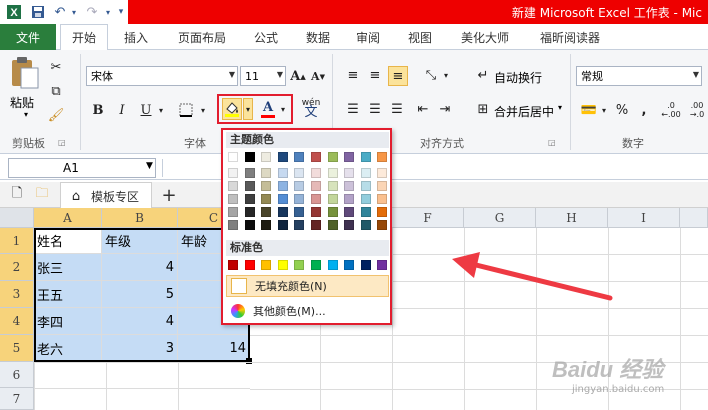 This screenshot has height=410, width=708. Describe the element at coordinates (162, 76) in the screenshot. I see `font-name-combo: 宋体 ▼` at that location.